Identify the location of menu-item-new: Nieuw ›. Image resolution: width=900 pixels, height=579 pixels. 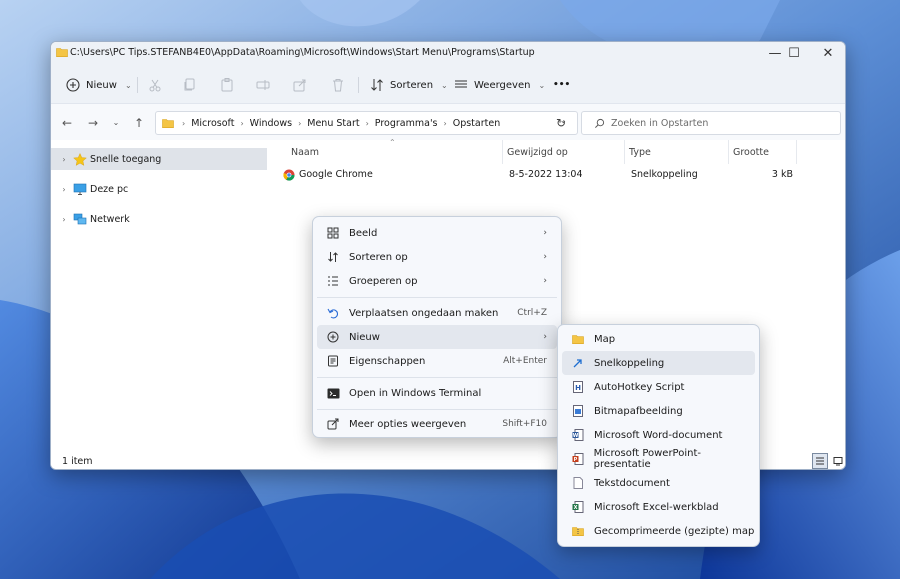
(437, 337).